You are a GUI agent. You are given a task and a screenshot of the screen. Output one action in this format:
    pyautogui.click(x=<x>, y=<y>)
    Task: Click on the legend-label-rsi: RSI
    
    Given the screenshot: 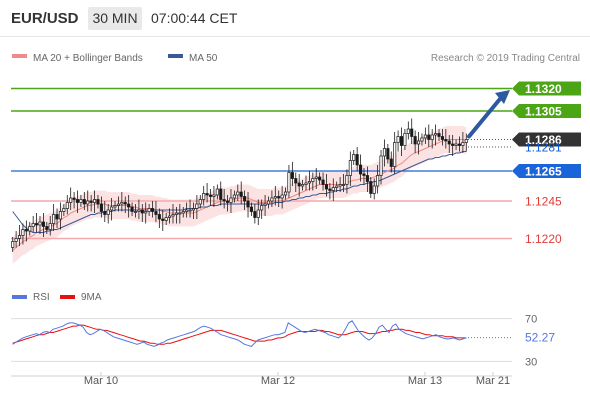 What is the action you would take?
    pyautogui.click(x=41, y=297)
    